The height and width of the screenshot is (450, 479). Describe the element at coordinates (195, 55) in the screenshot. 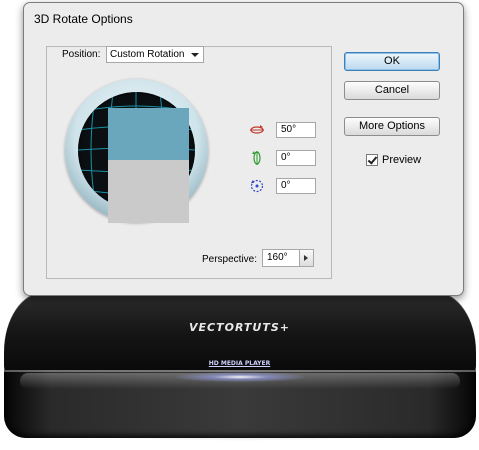

I see `chevron-down-icon` at that location.